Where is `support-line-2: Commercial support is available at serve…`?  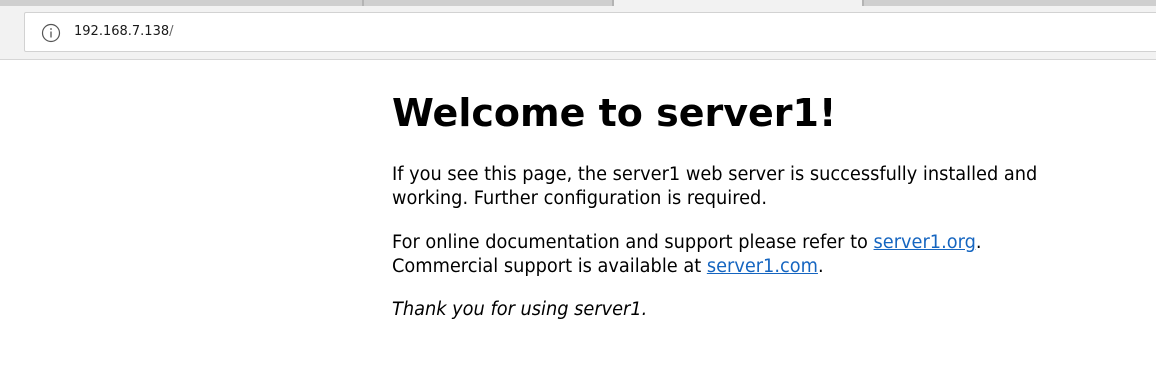
support-line-2: Commercial support is available at serve… is located at coordinates (687, 267).